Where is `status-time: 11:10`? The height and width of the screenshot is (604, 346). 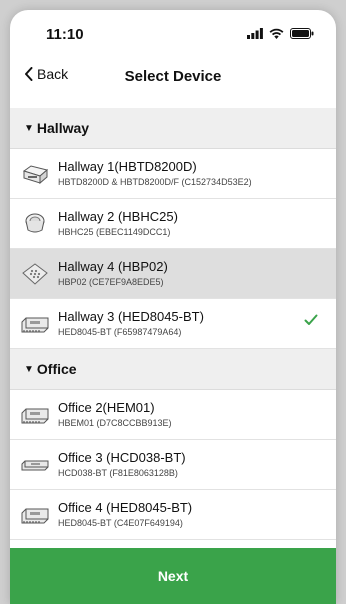 status-time: 11:10 is located at coordinates (65, 34).